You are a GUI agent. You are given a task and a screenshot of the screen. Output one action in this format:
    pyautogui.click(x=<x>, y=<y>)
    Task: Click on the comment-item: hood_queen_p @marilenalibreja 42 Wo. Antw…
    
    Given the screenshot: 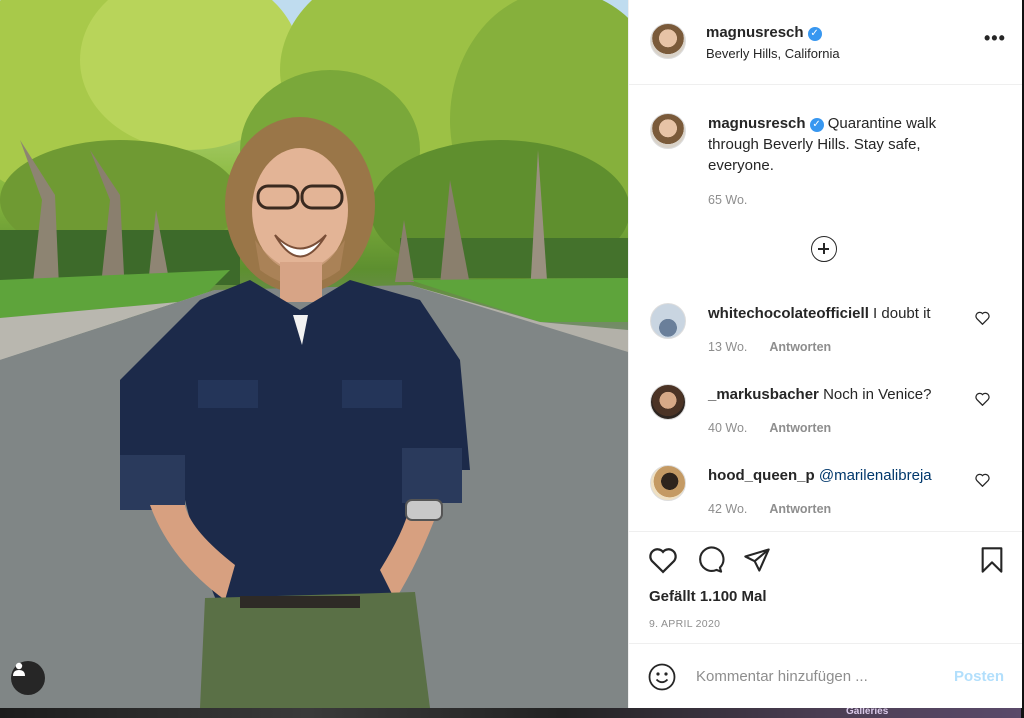 What is the action you would take?
    pyautogui.click(x=825, y=500)
    